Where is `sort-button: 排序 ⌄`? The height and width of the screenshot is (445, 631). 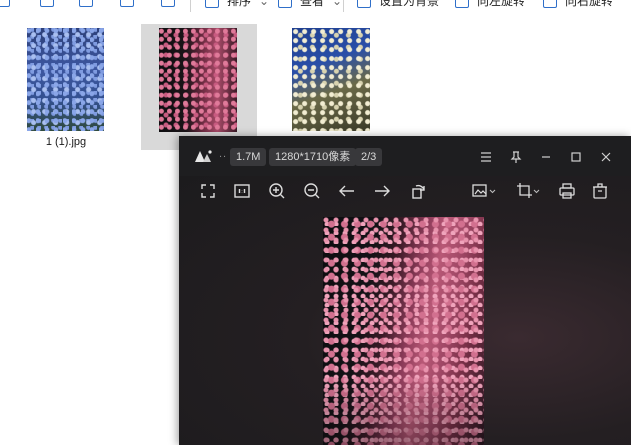
sort-button: 排序 ⌄ is located at coordinates (237, 4).